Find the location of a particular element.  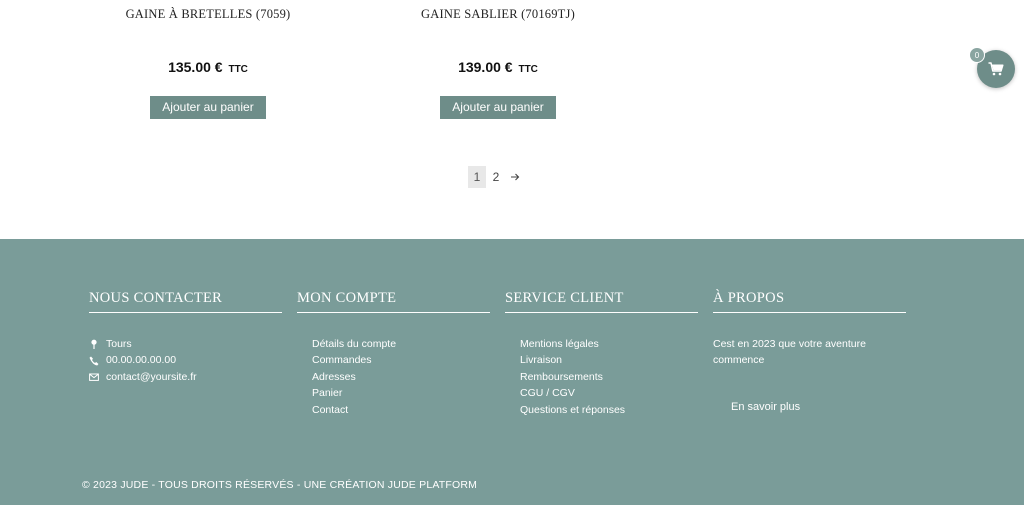

contact-list: Tours 00.00.00.00.00 contact@yoursite.fr is located at coordinates (185, 360).